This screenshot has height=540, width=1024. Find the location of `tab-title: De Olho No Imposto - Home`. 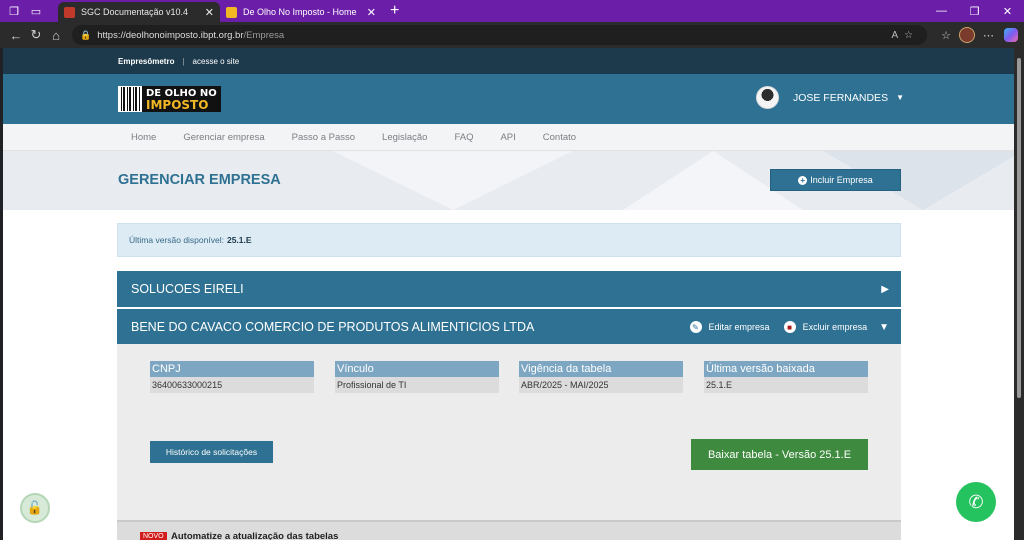

tab-title: De Olho No Imposto - Home is located at coordinates (300, 12).